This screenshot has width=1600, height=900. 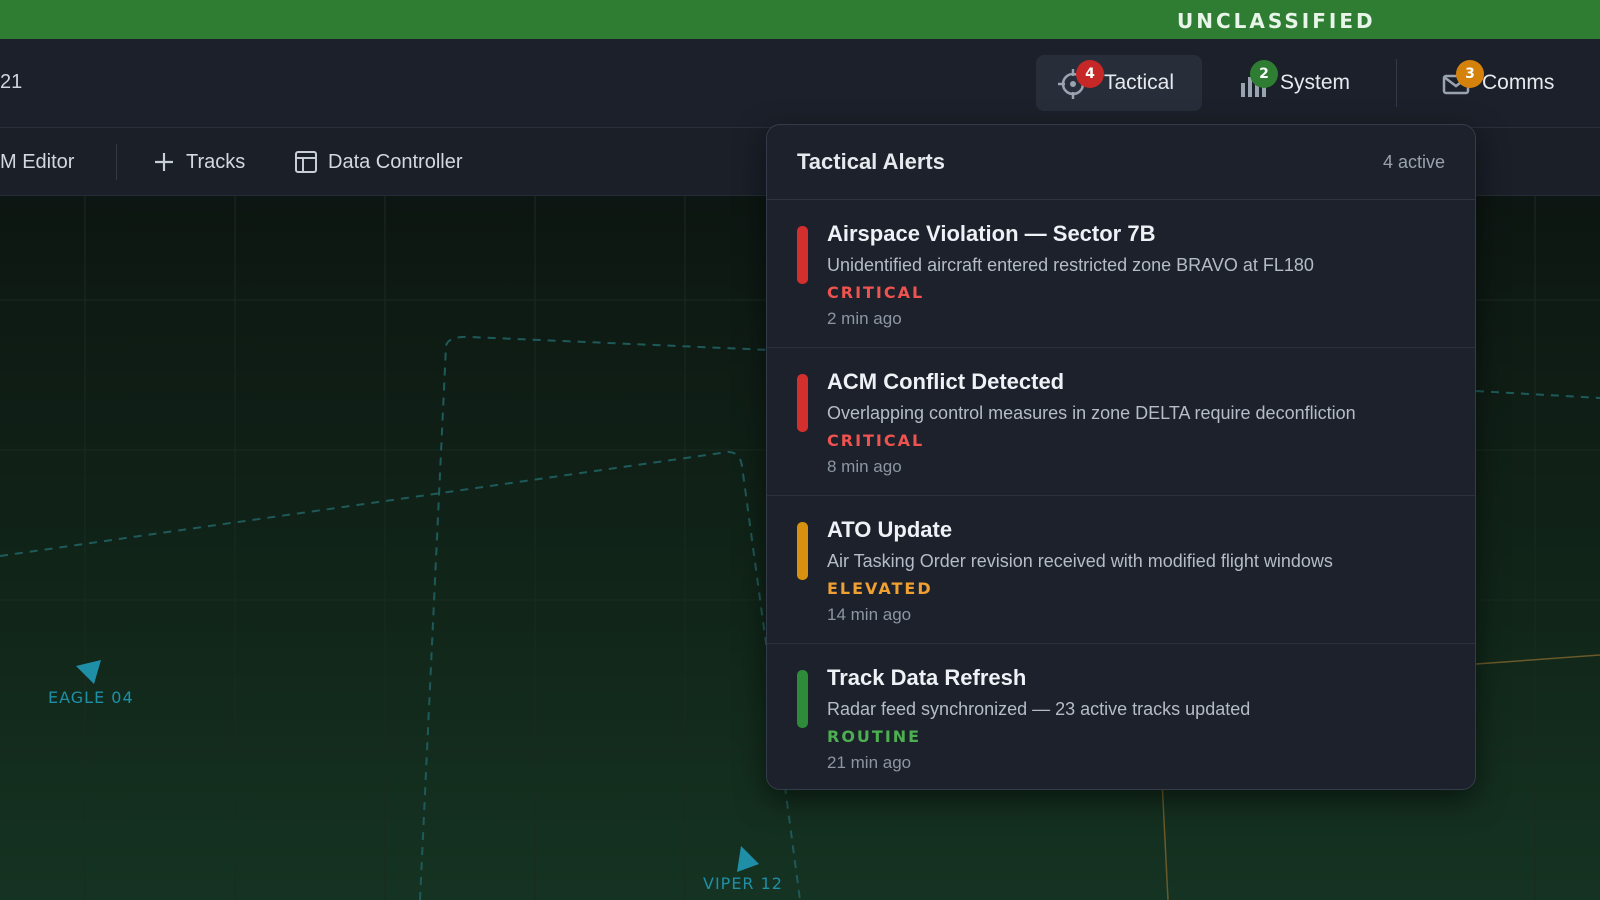 I want to click on header-divider, so click(x=1396, y=83).